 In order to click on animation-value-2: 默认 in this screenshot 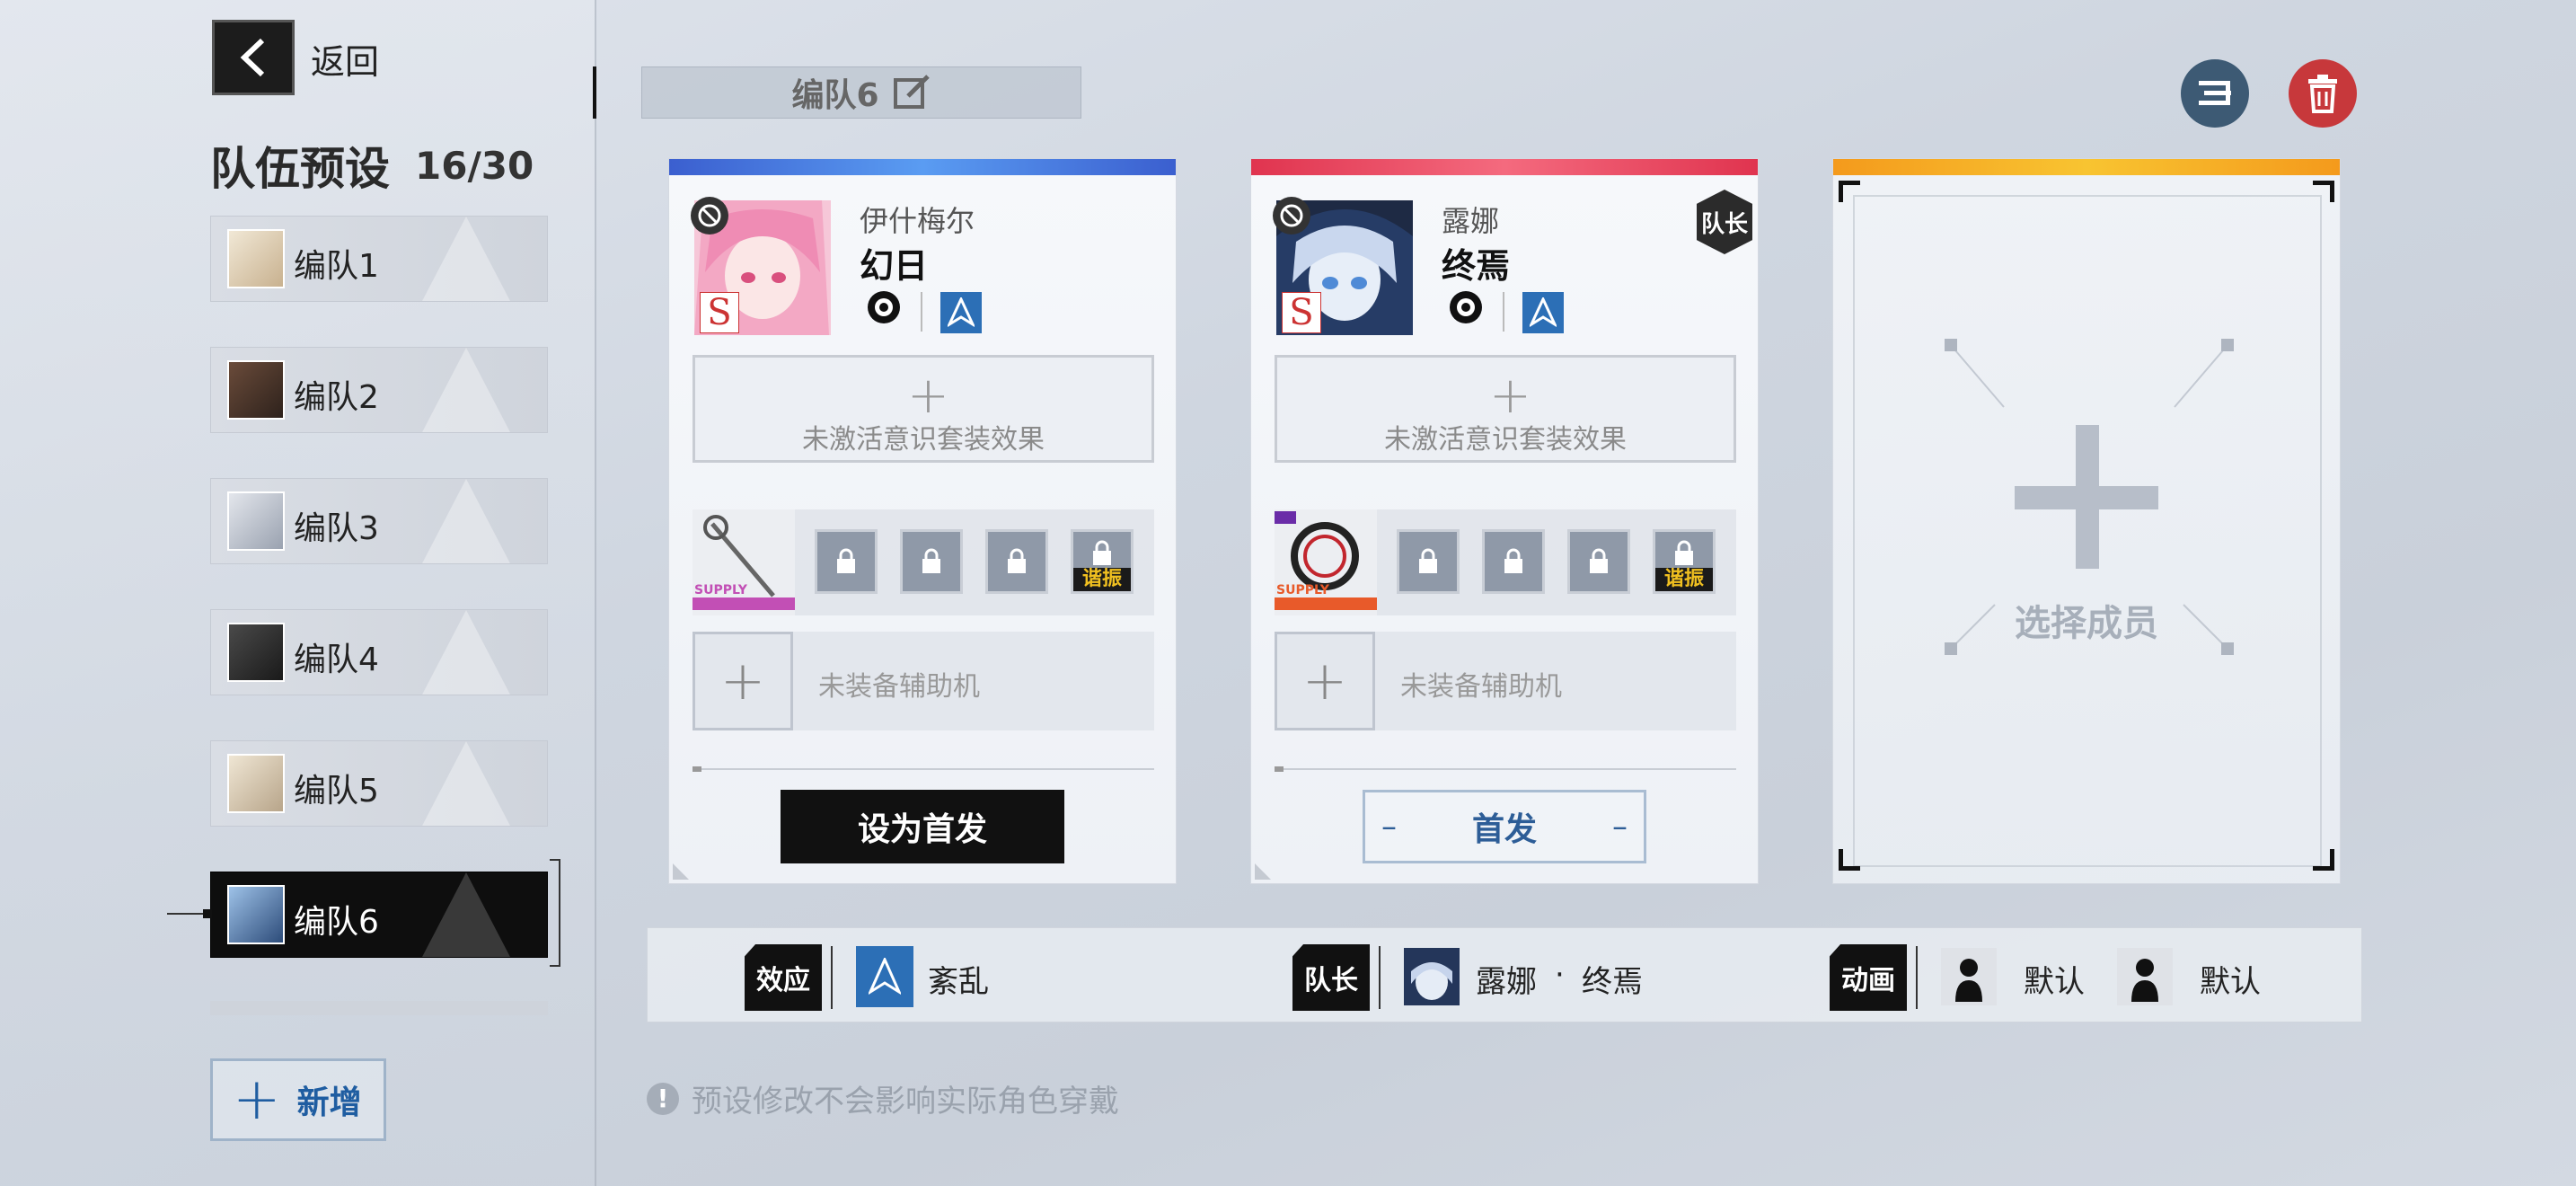, I will do `click(2230, 979)`.